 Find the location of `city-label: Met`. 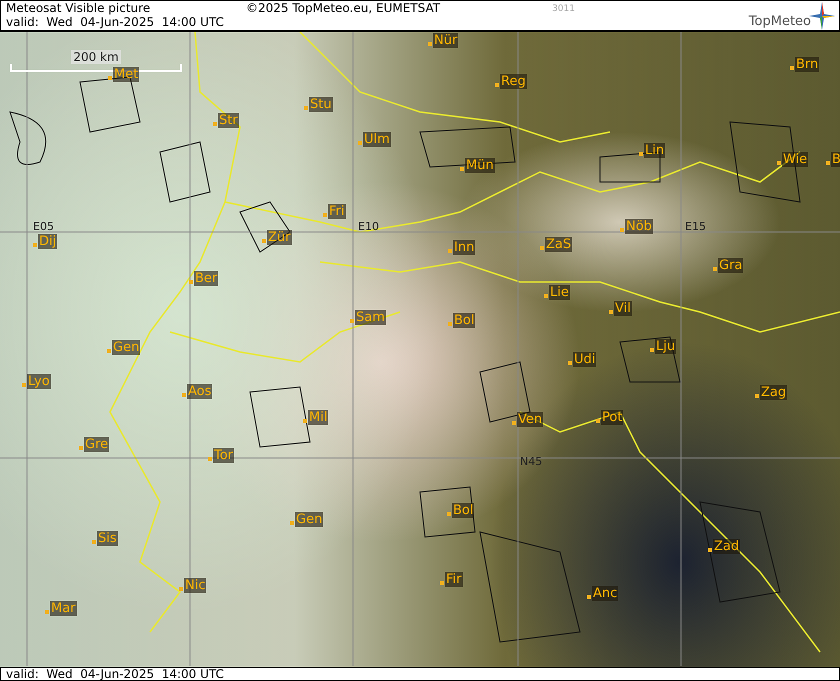

city-label: Met is located at coordinates (126, 74).